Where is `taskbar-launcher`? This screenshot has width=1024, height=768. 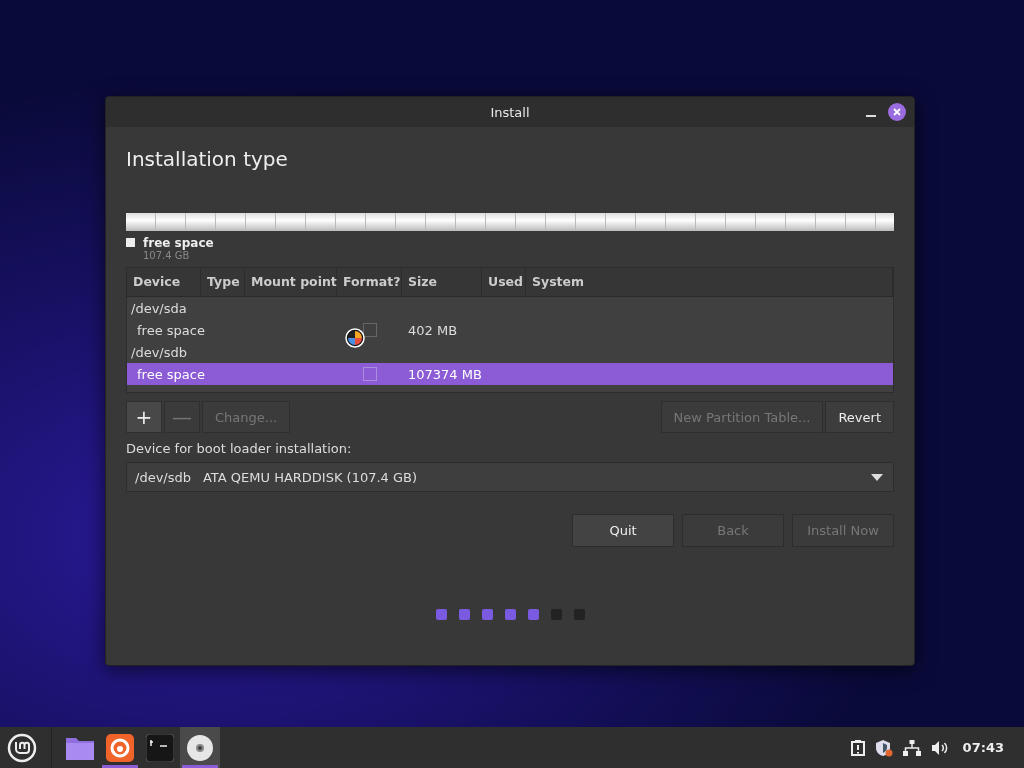 taskbar-launcher is located at coordinates (200, 747).